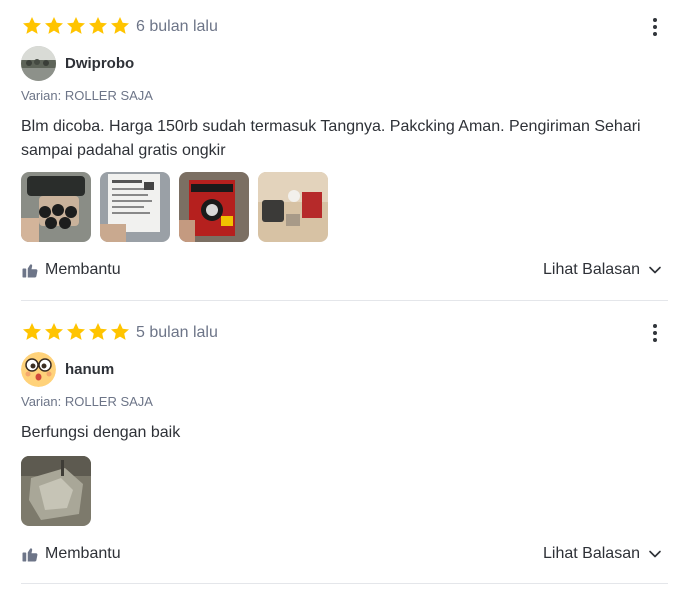 This screenshot has height=593, width=677. I want to click on review-time: 6 bulan lalu, so click(177, 26).